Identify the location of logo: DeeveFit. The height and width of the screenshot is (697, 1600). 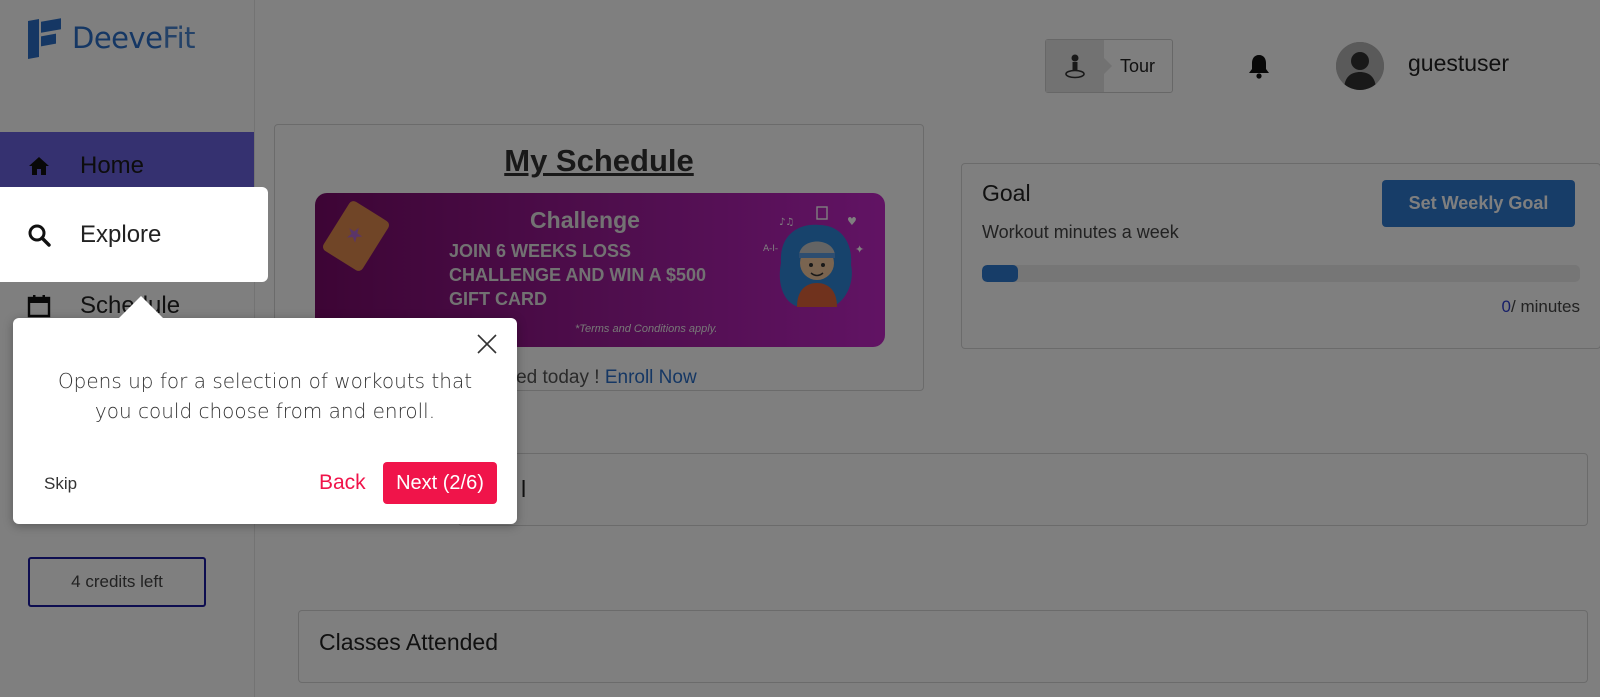
(112, 38).